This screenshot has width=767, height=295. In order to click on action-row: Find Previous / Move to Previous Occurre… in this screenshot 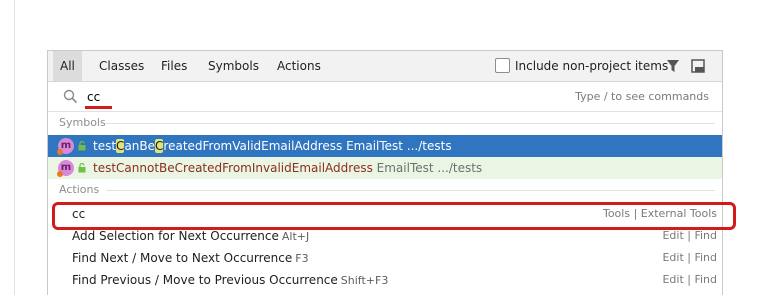, I will do `click(385, 280)`.